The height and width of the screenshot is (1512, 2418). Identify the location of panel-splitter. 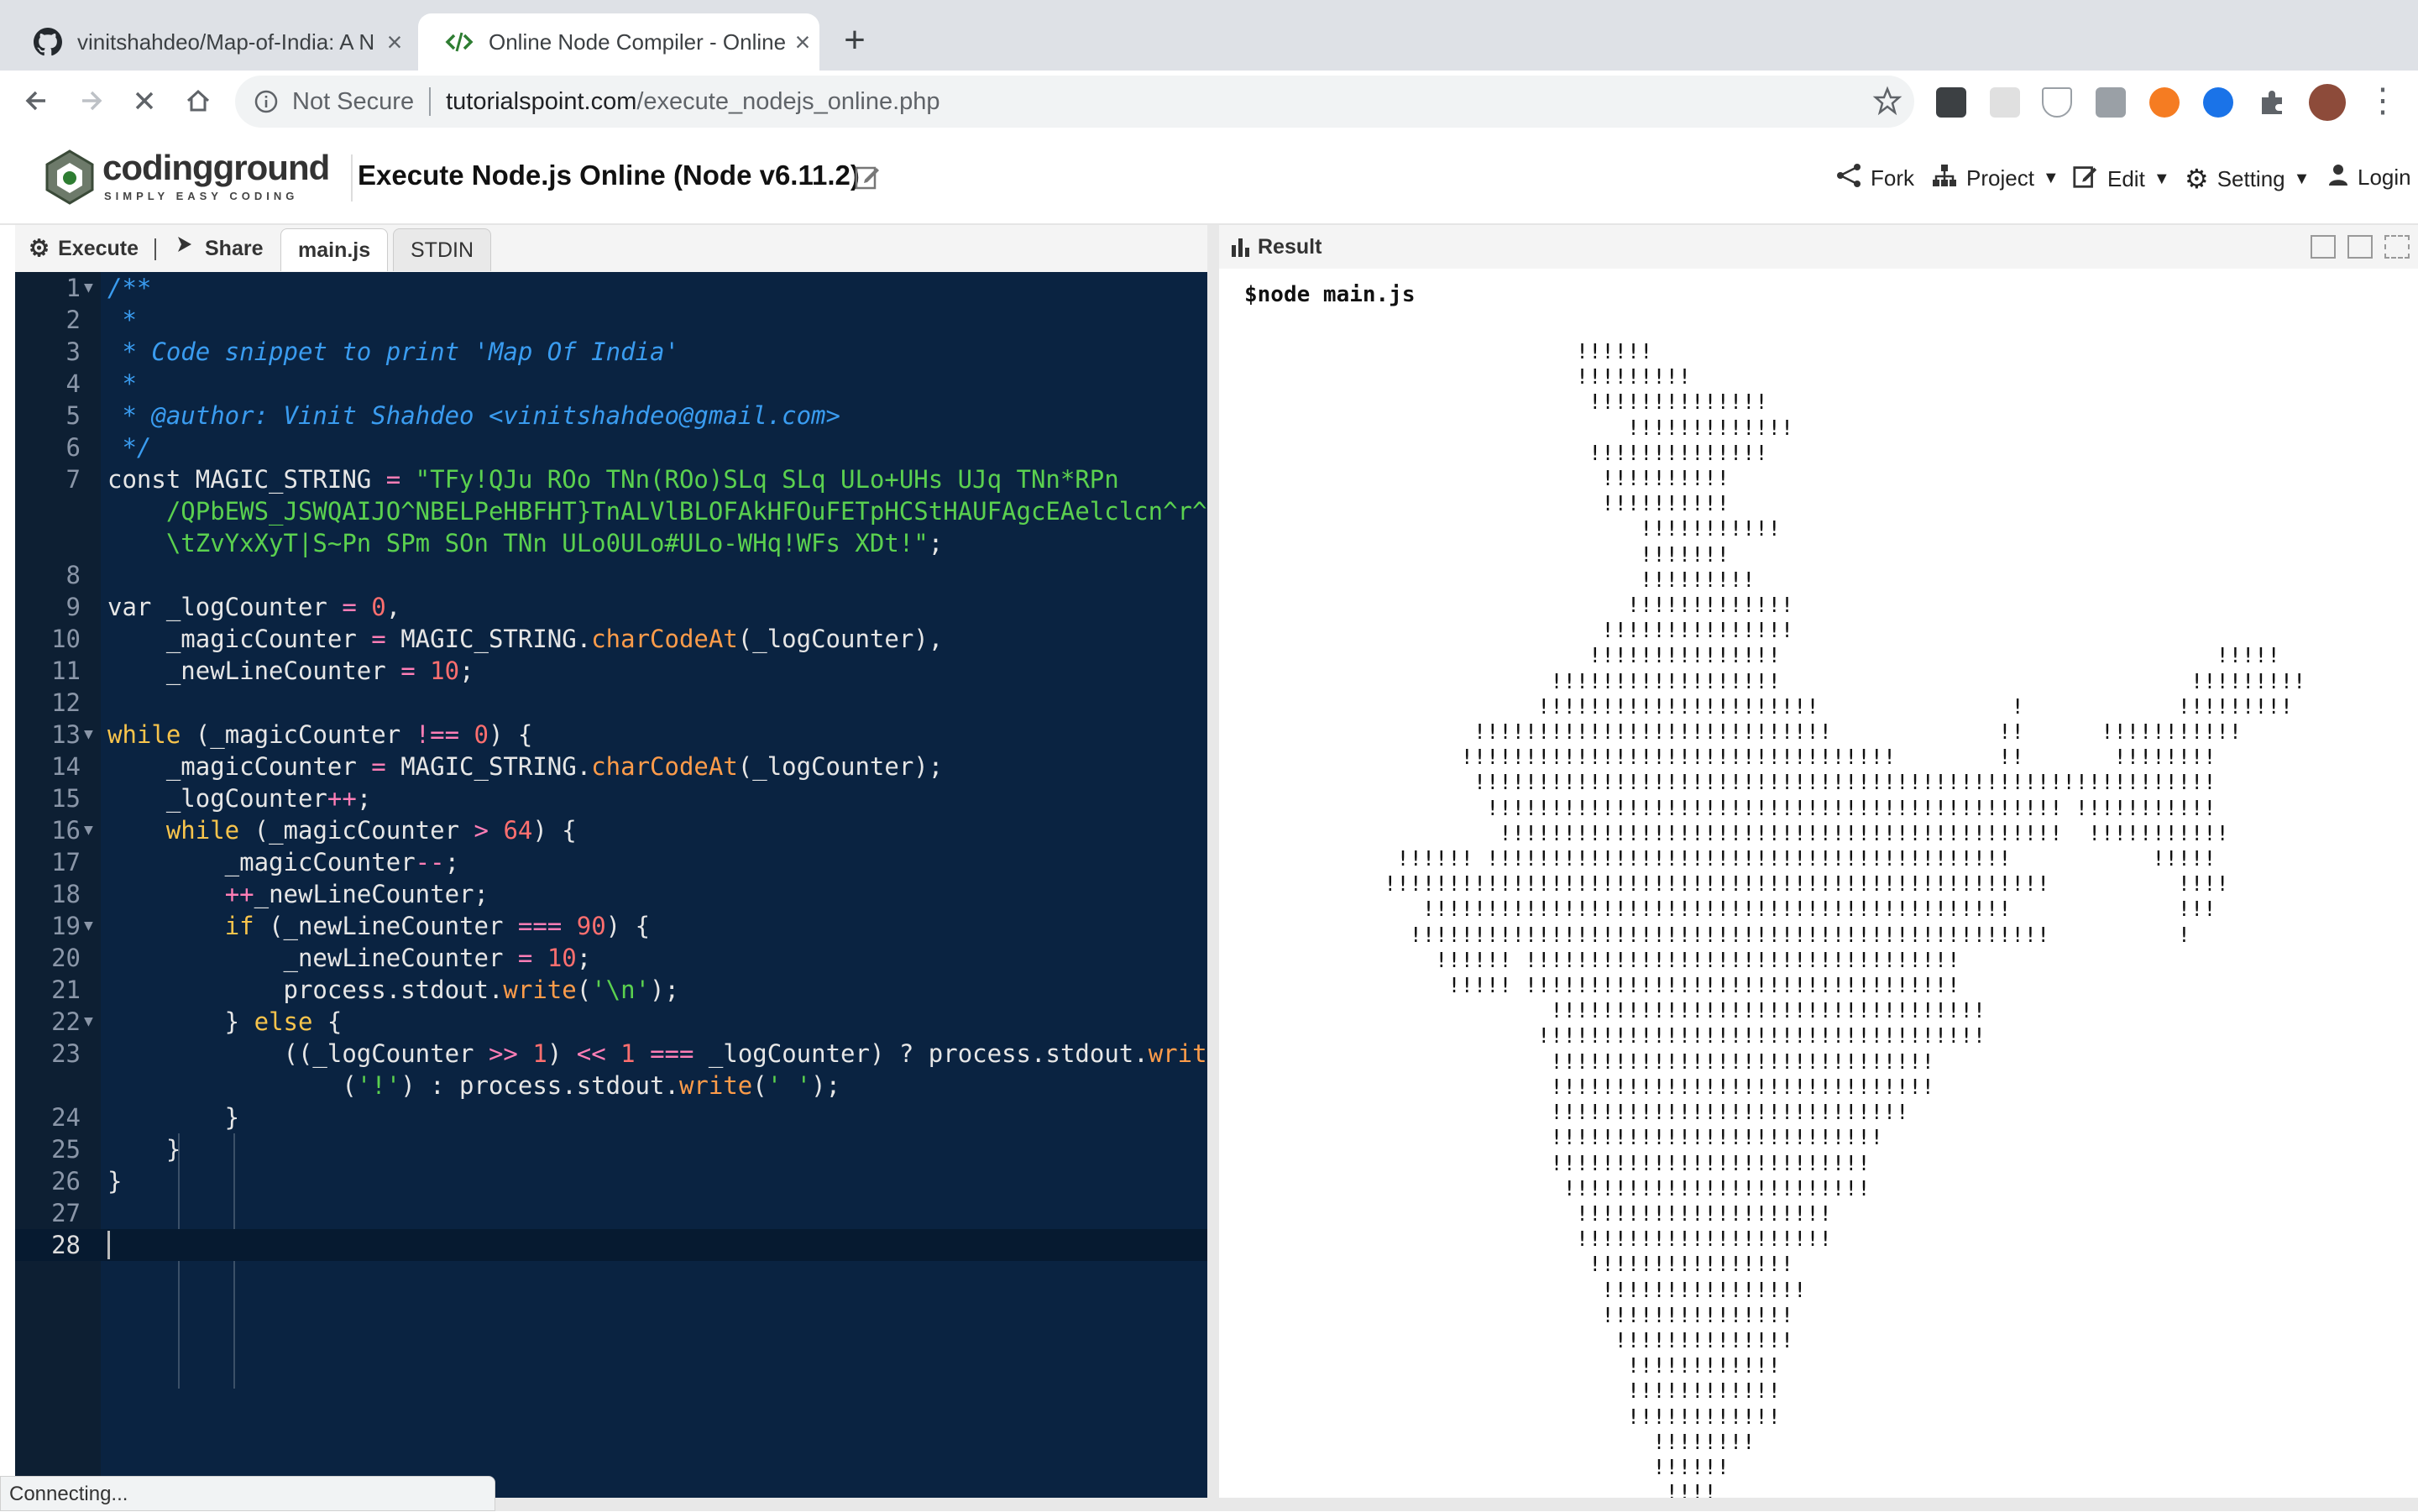
(1213, 861).